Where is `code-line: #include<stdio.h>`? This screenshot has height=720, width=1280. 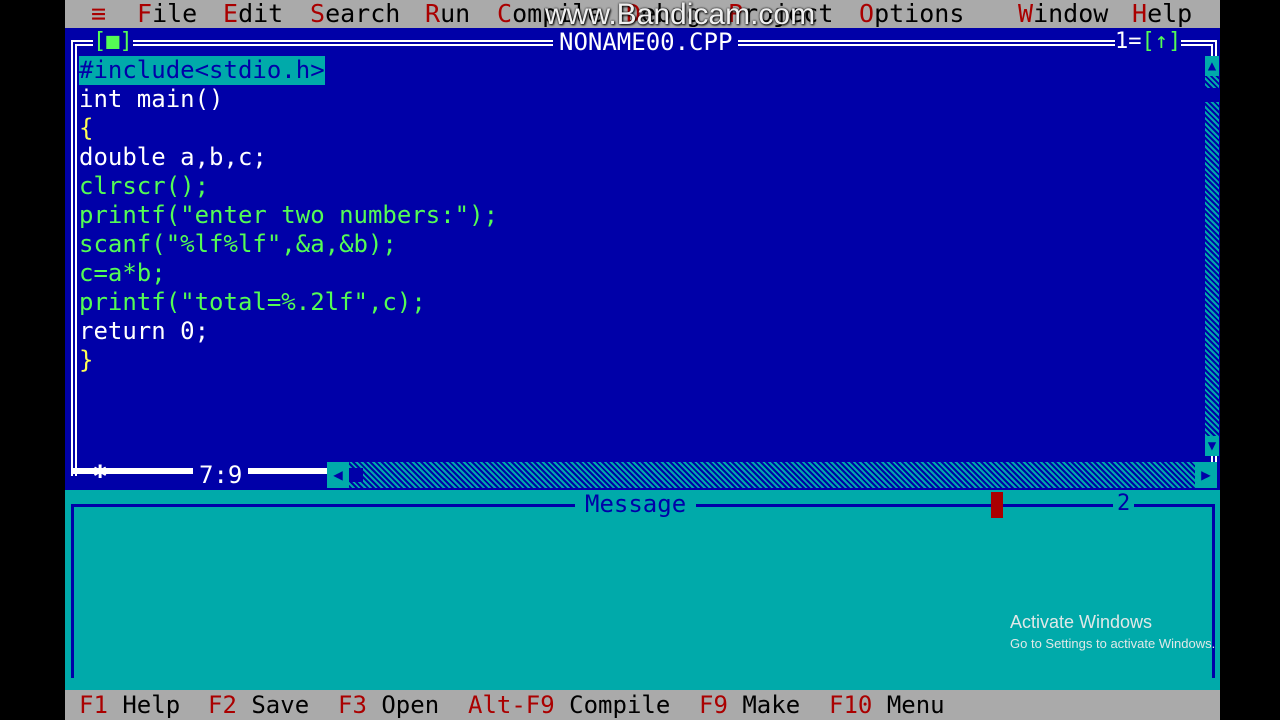 code-line: #include<stdio.h> is located at coordinates (202, 70).